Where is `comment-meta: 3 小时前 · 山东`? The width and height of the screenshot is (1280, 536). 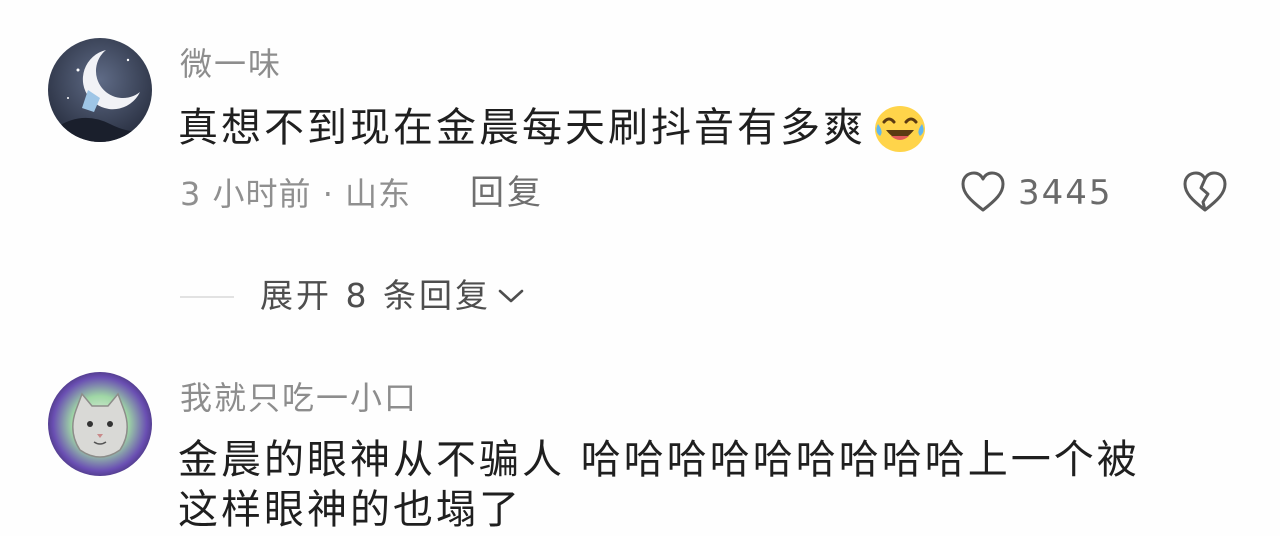 comment-meta: 3 小时前 · 山东 is located at coordinates (296, 194).